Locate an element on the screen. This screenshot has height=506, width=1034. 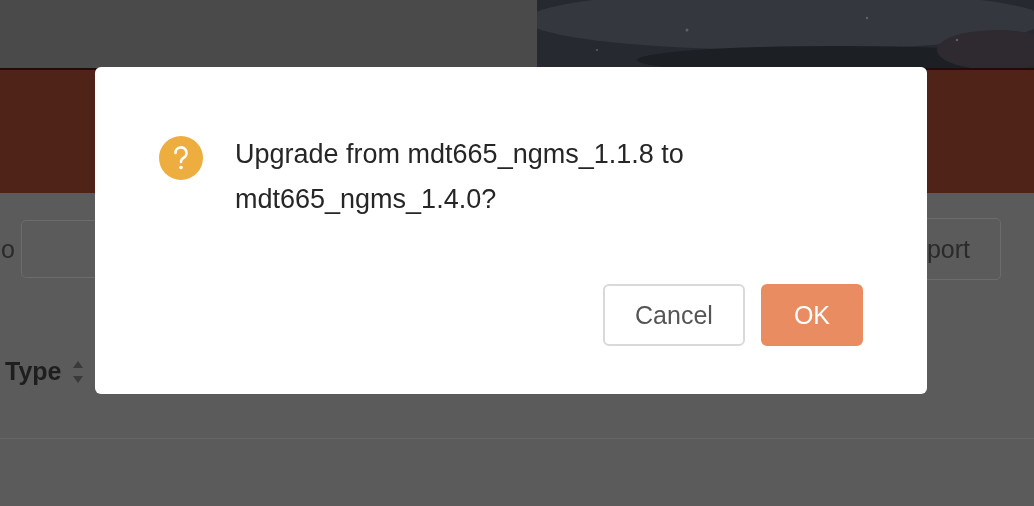
cancel-button: Cancel is located at coordinates (674, 315).